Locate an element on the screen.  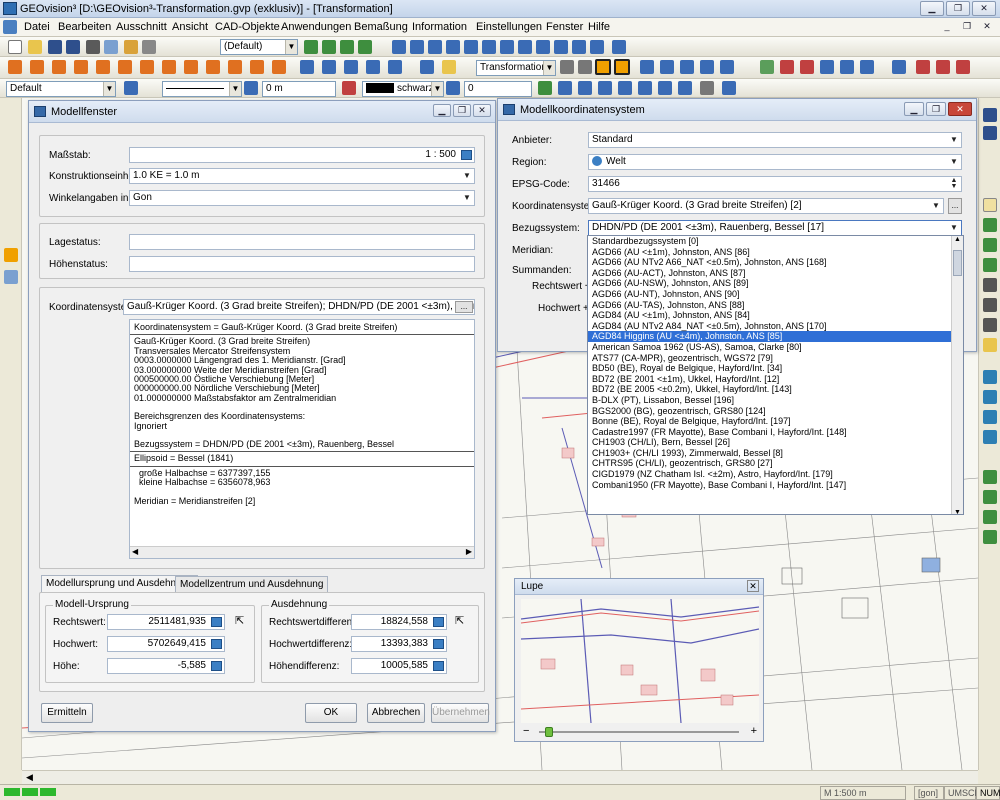
abbrechen-button: Abbrechen is located at coordinates (396, 713).